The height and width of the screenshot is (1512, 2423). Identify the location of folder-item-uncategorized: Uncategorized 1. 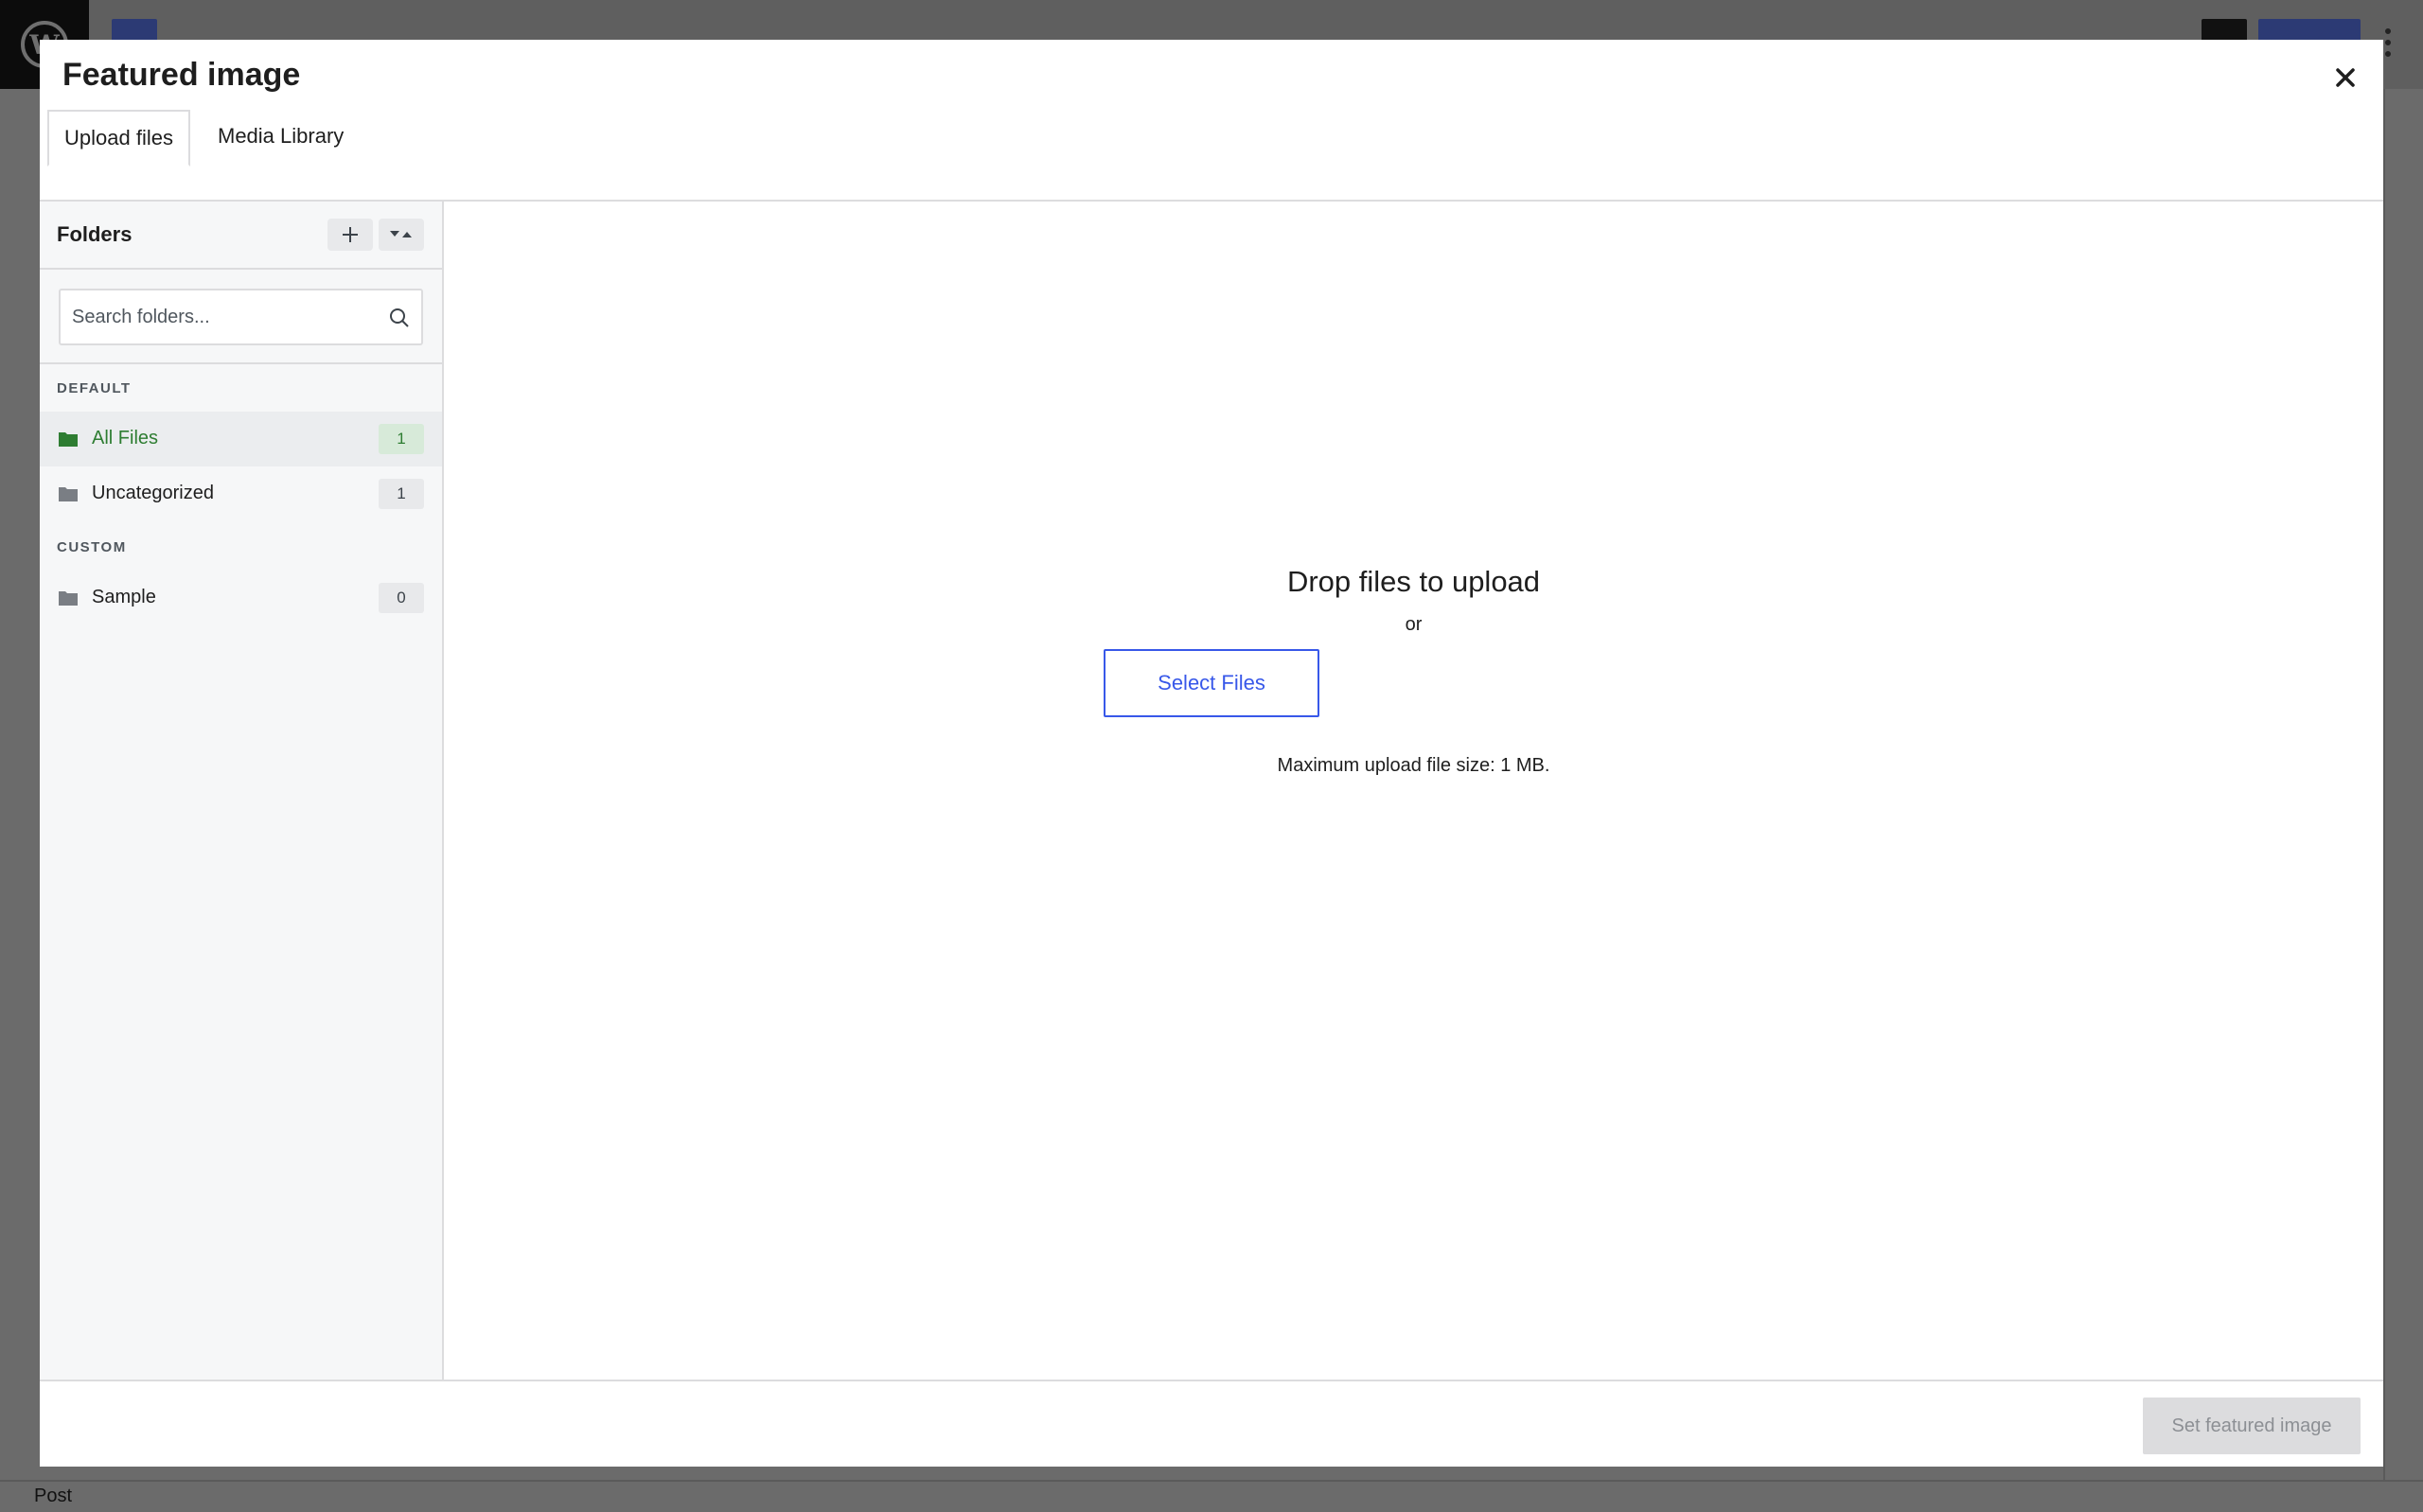
(241, 493).